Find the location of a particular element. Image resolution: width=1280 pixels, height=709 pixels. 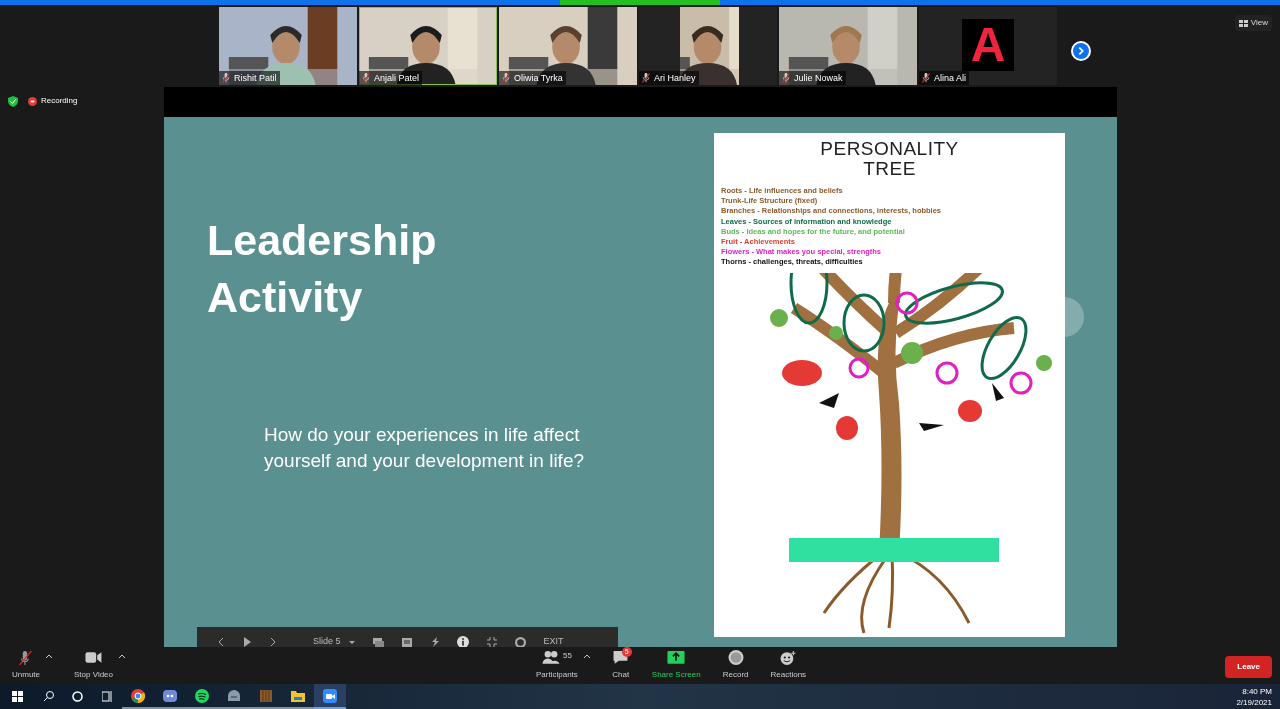

slide-selector: Slide 5 is located at coordinates (334, 641).